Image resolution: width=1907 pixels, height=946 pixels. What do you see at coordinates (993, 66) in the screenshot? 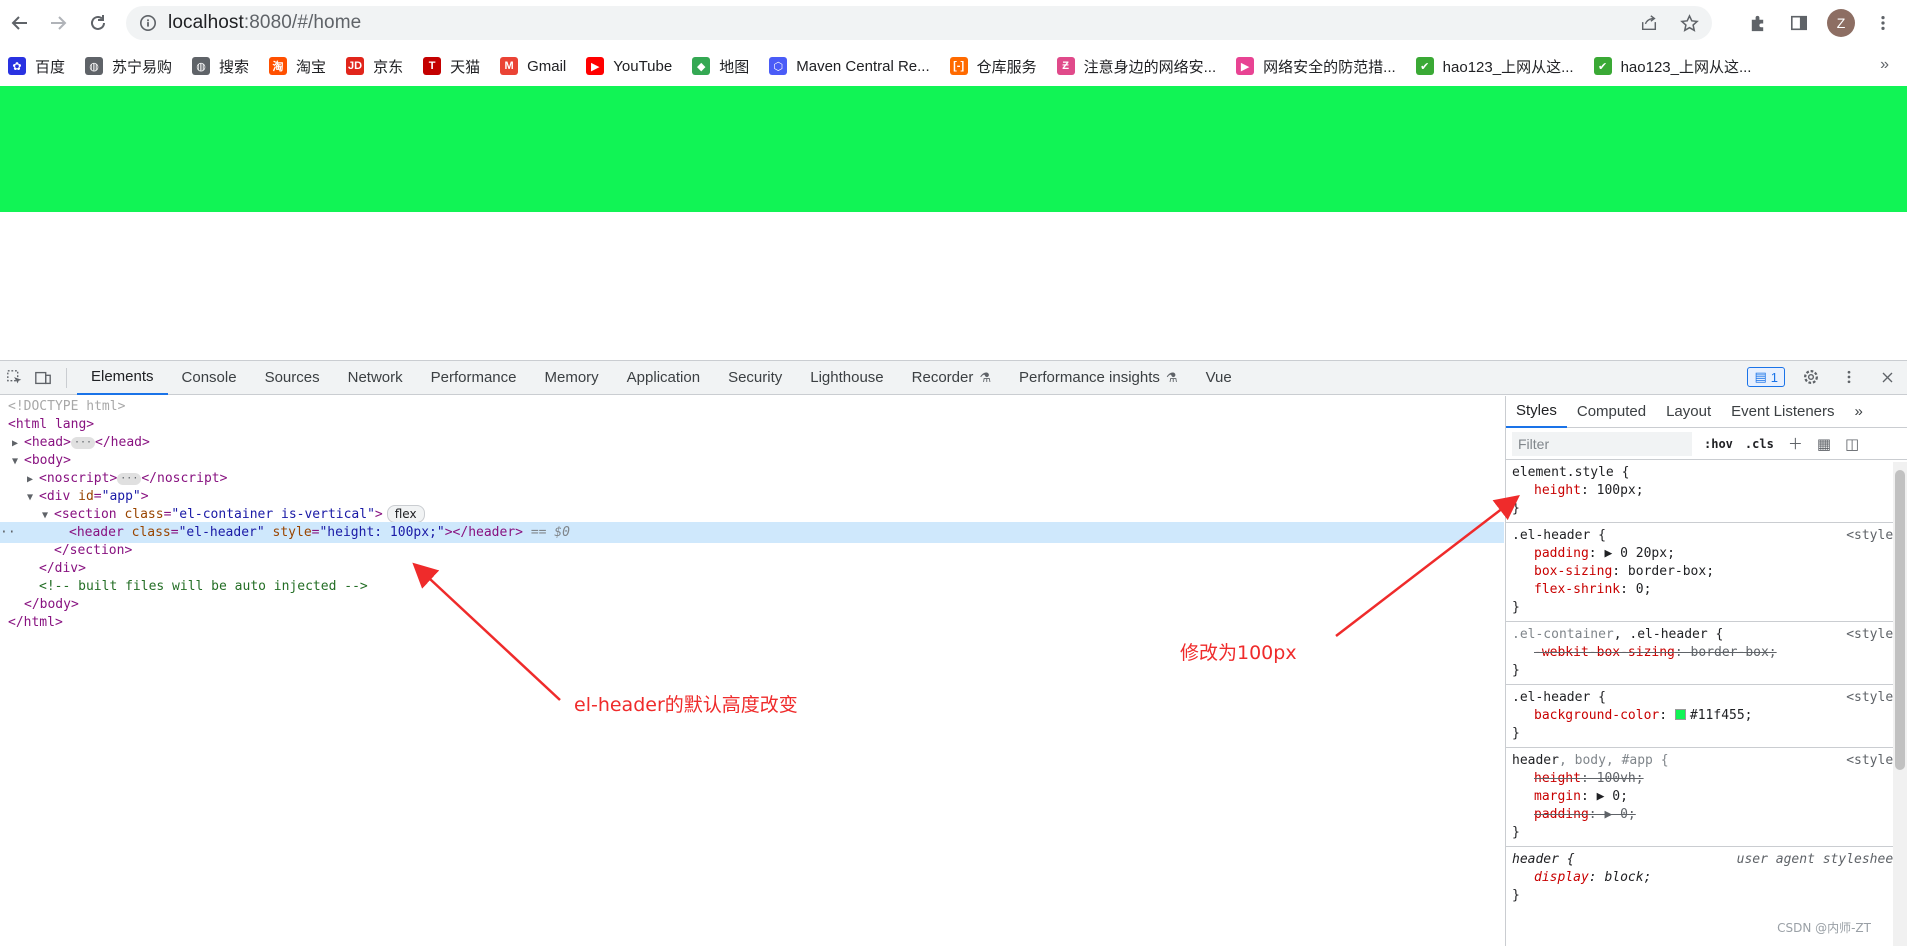
I see `bookmark-item: [-] 仓库服务` at bounding box center [993, 66].